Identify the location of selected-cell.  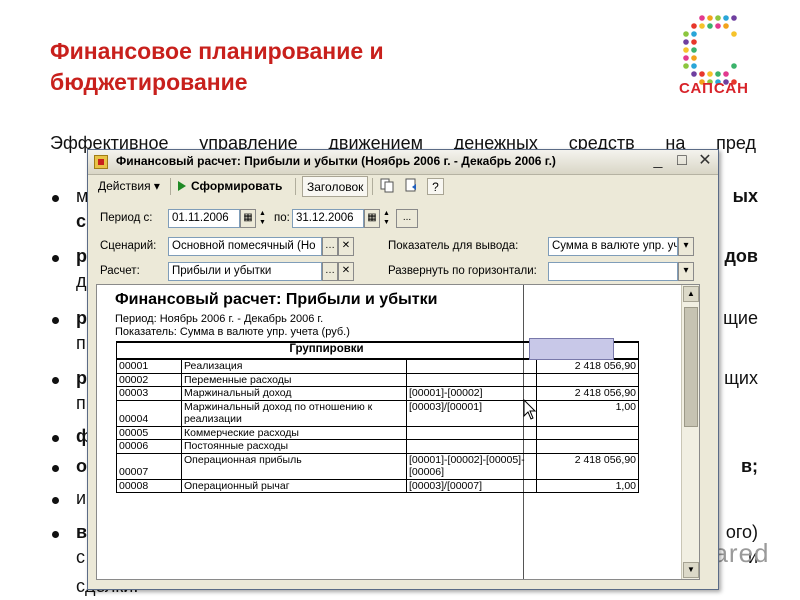
(571, 349).